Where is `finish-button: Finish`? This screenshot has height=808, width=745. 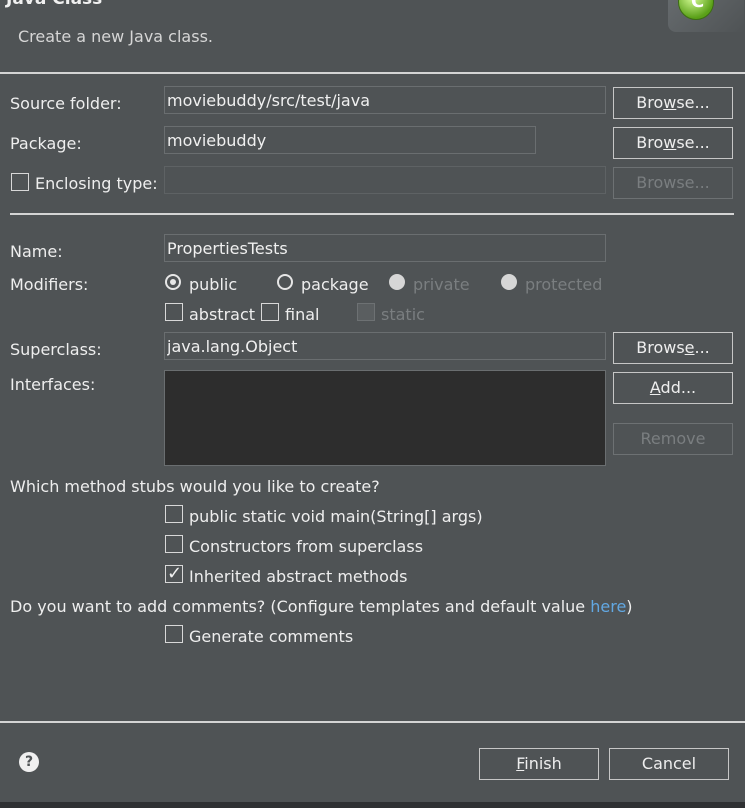
finish-button: Finish is located at coordinates (539, 764).